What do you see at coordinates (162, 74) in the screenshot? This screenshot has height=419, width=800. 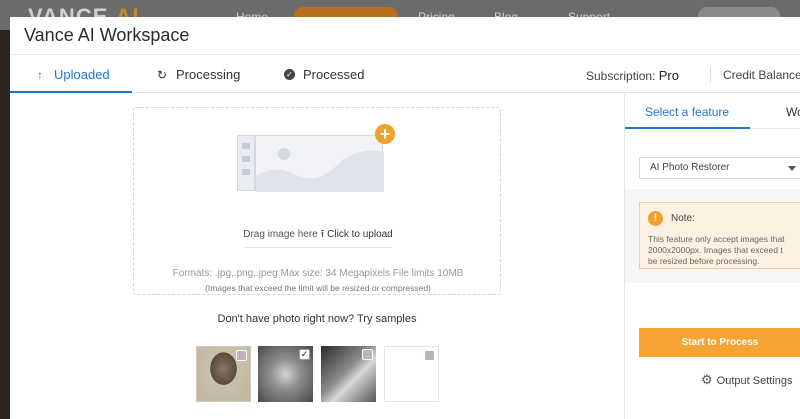 I see `refresh-icon: ↻` at bounding box center [162, 74].